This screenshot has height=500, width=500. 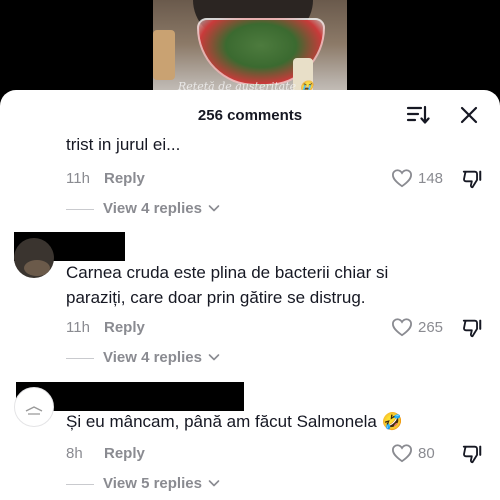 What do you see at coordinates (74, 453) in the screenshot?
I see `comment-time: 8h` at bounding box center [74, 453].